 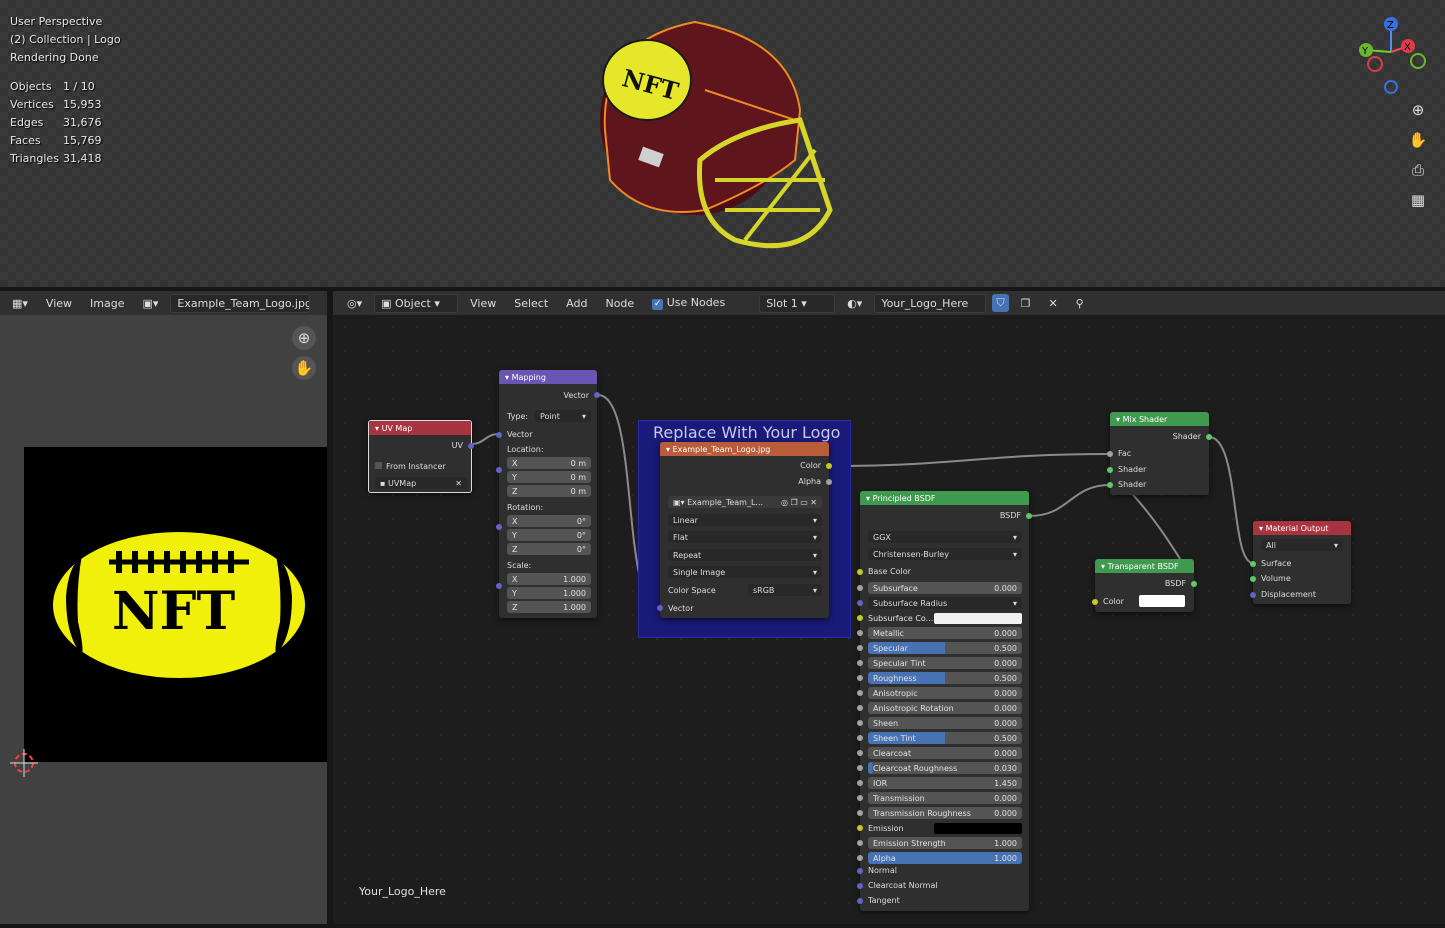 I want to click on bsdf-field: Anisotropic Rotation 0.000, so click(x=945, y=708).